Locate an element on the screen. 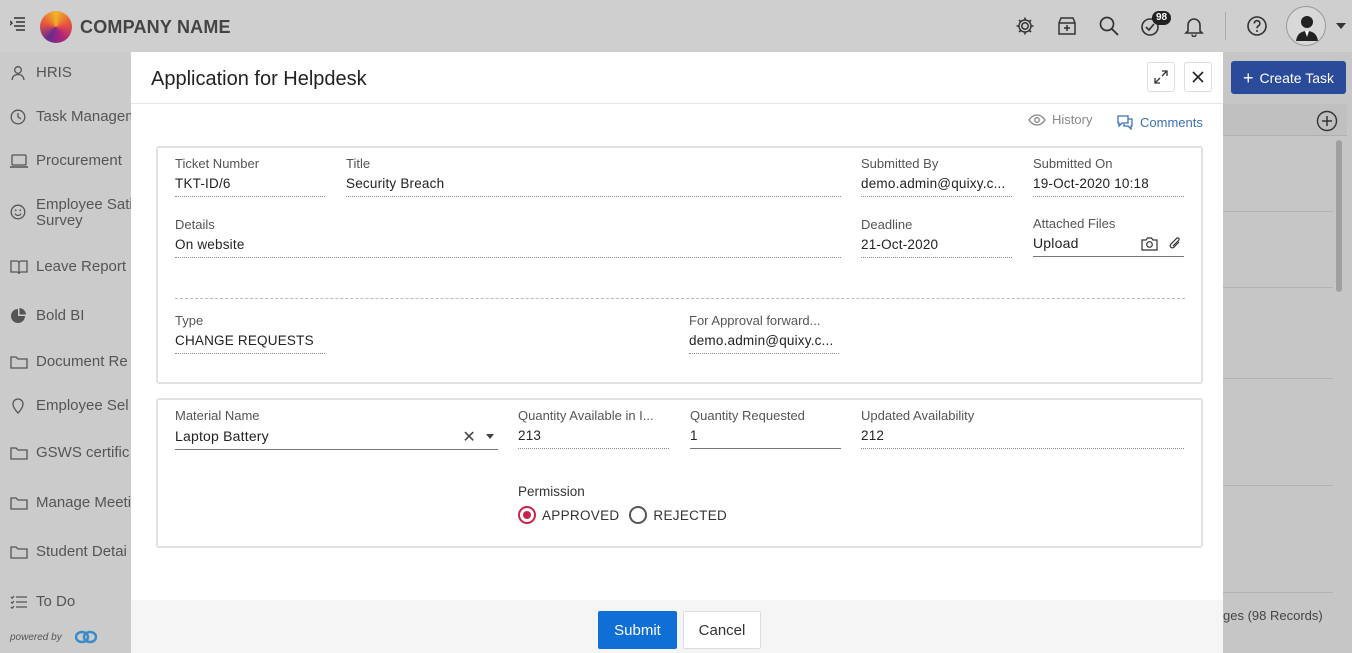 This screenshot has width=1352, height=653. paperclip-icon is located at coordinates (1175, 243).